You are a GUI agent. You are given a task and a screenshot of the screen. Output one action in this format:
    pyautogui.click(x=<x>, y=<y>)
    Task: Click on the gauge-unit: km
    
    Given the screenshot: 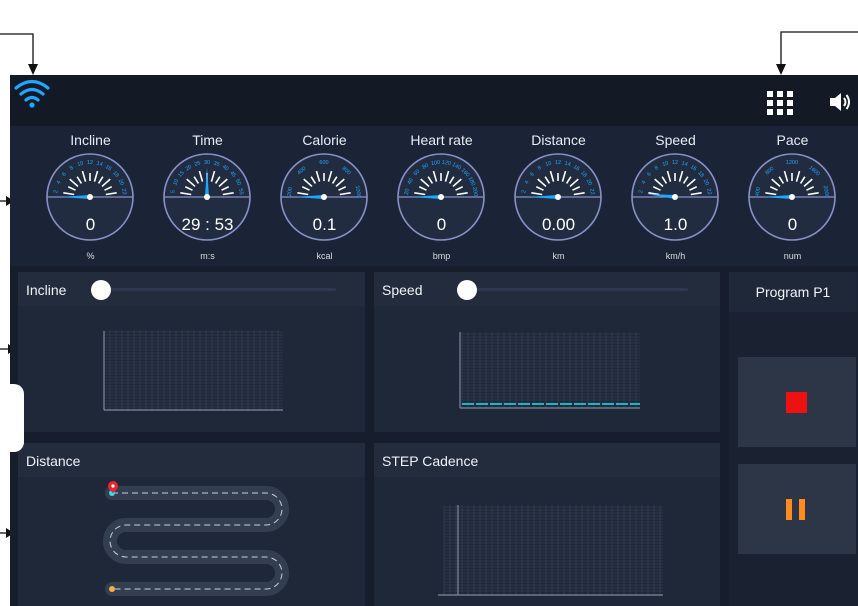 What is the action you would take?
    pyautogui.click(x=558, y=256)
    